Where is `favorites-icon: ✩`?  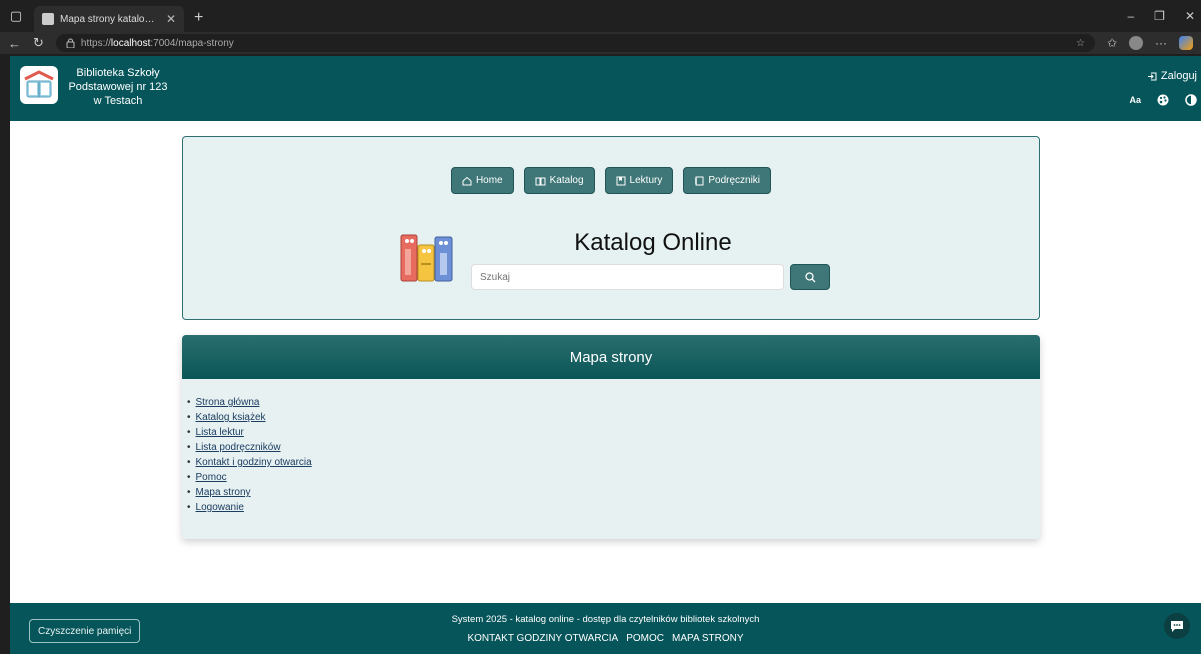 favorites-icon: ✩ is located at coordinates (1112, 43).